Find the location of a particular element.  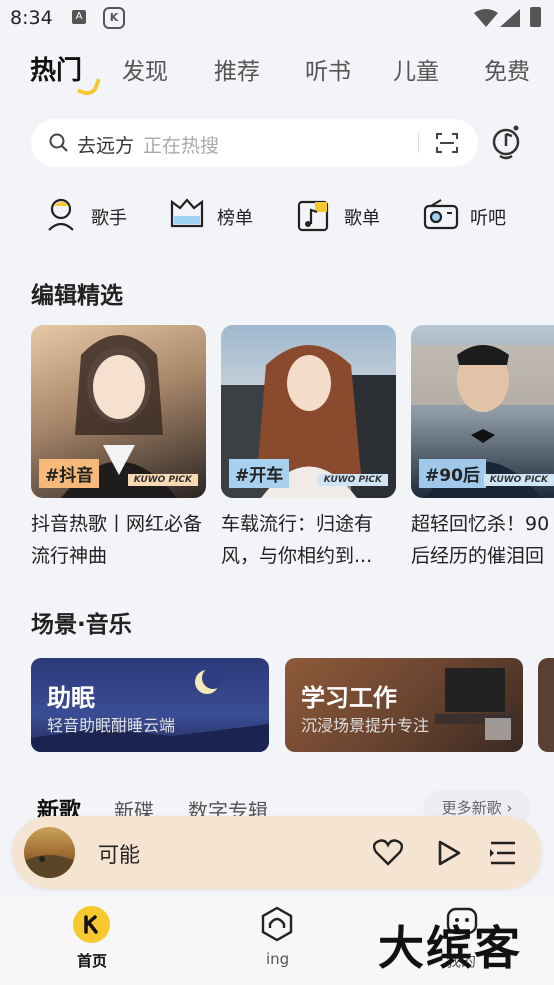

search-icon is located at coordinates (58, 142).